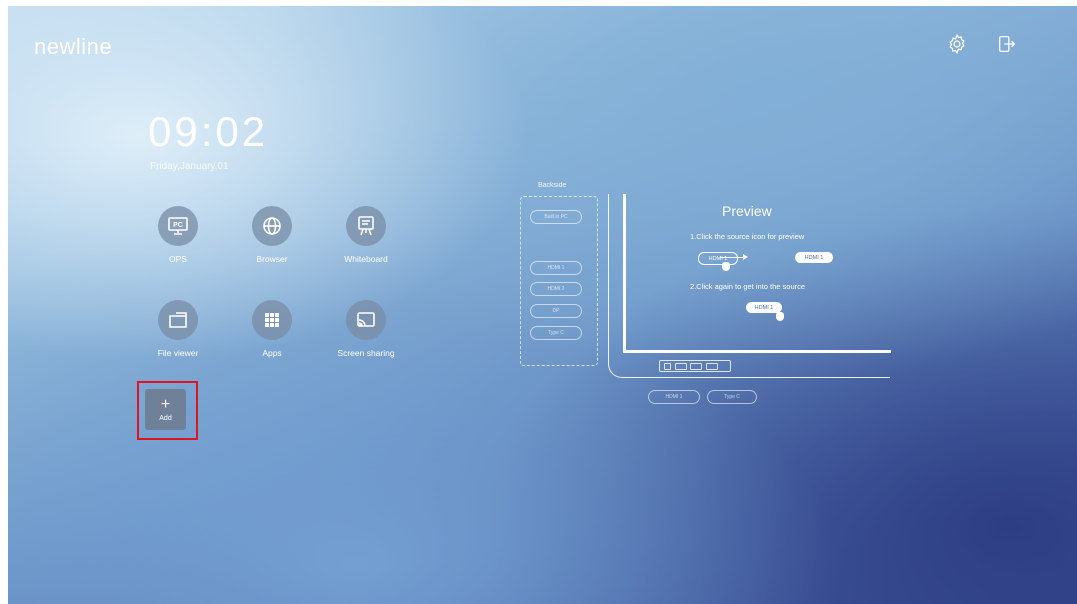 The height and width of the screenshot is (604, 1077). Describe the element at coordinates (272, 353) in the screenshot. I see `app-label: Apps` at that location.